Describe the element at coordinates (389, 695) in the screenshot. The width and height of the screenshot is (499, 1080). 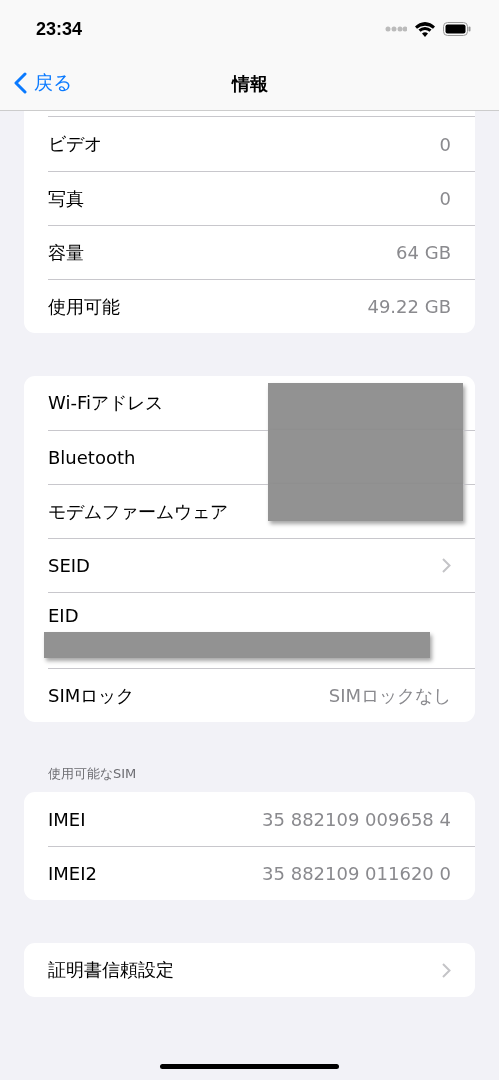
I see `row-value: SIMロックなし` at that location.